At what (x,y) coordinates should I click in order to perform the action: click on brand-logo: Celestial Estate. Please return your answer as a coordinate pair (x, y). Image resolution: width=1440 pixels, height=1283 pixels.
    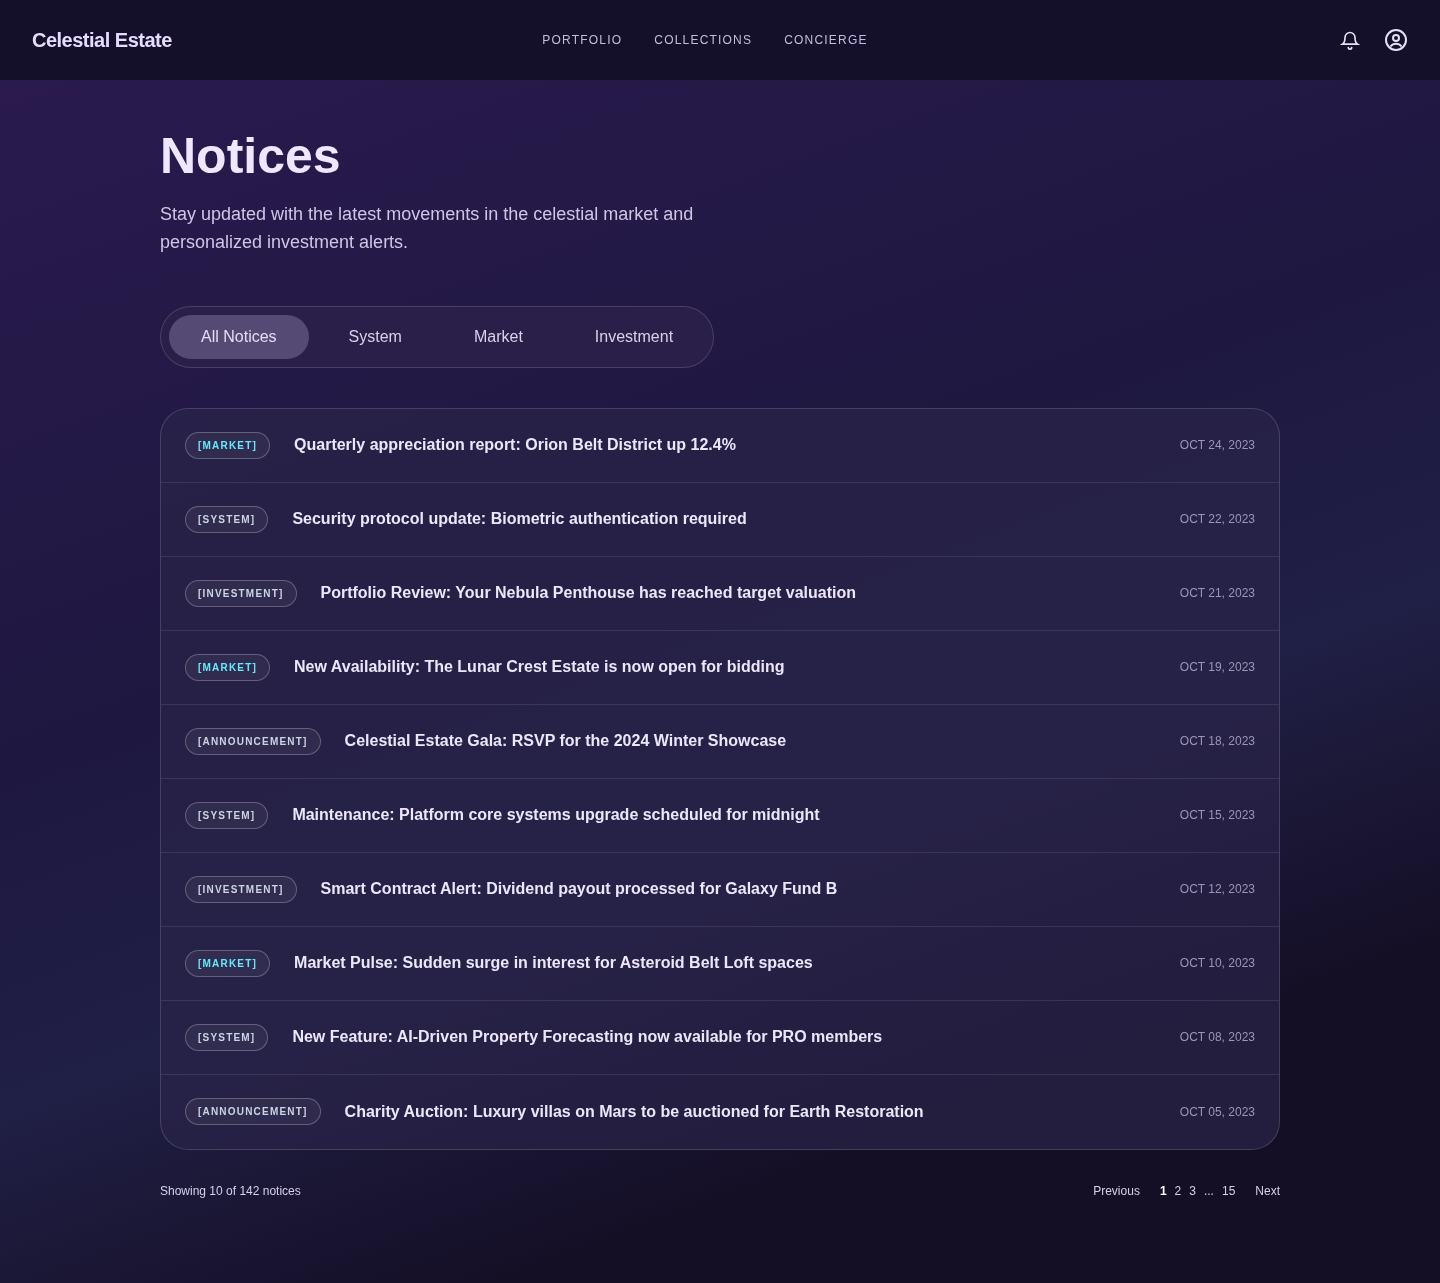
    Looking at the image, I should click on (182, 40).